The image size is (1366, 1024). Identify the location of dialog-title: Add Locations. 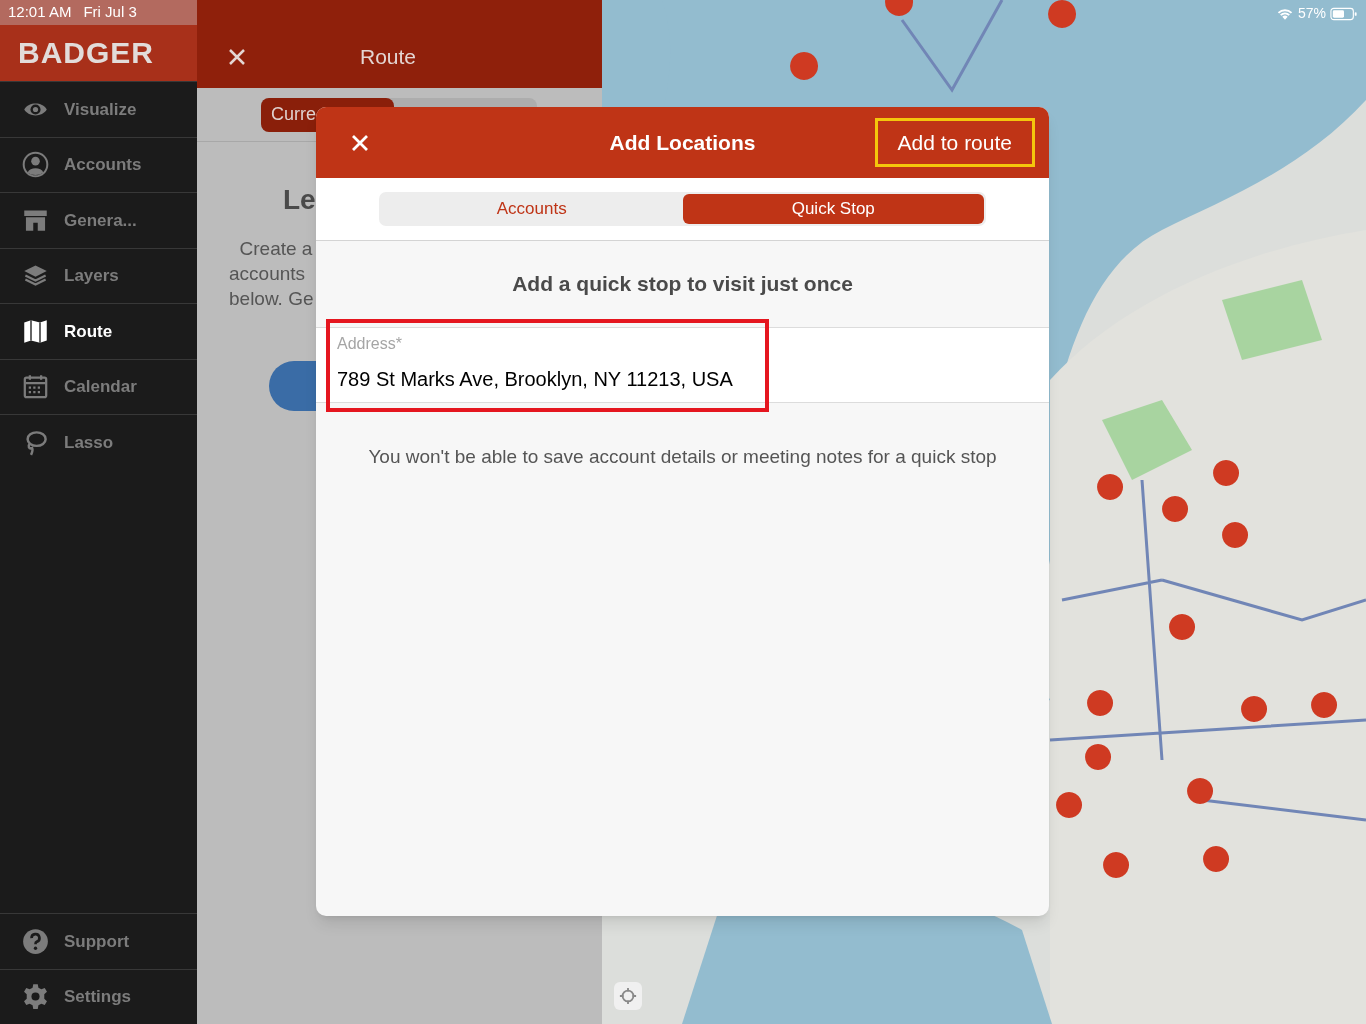
(682, 142).